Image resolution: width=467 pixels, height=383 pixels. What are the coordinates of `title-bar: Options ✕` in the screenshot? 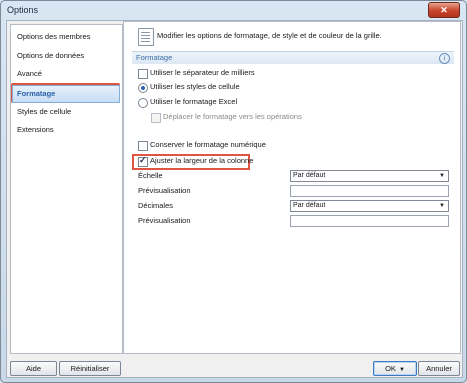 It's located at (233, 11).